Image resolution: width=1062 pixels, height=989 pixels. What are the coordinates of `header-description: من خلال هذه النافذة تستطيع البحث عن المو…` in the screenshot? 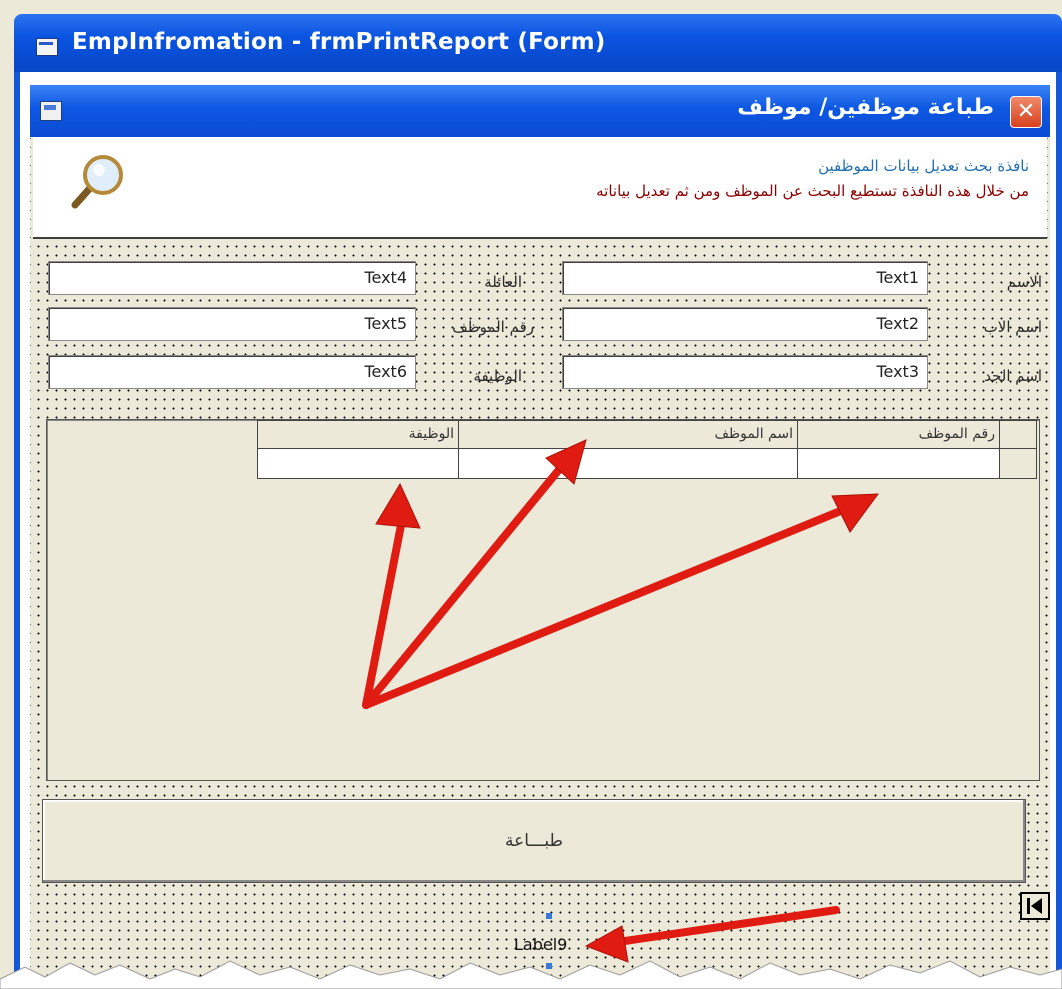 It's located at (812, 191).